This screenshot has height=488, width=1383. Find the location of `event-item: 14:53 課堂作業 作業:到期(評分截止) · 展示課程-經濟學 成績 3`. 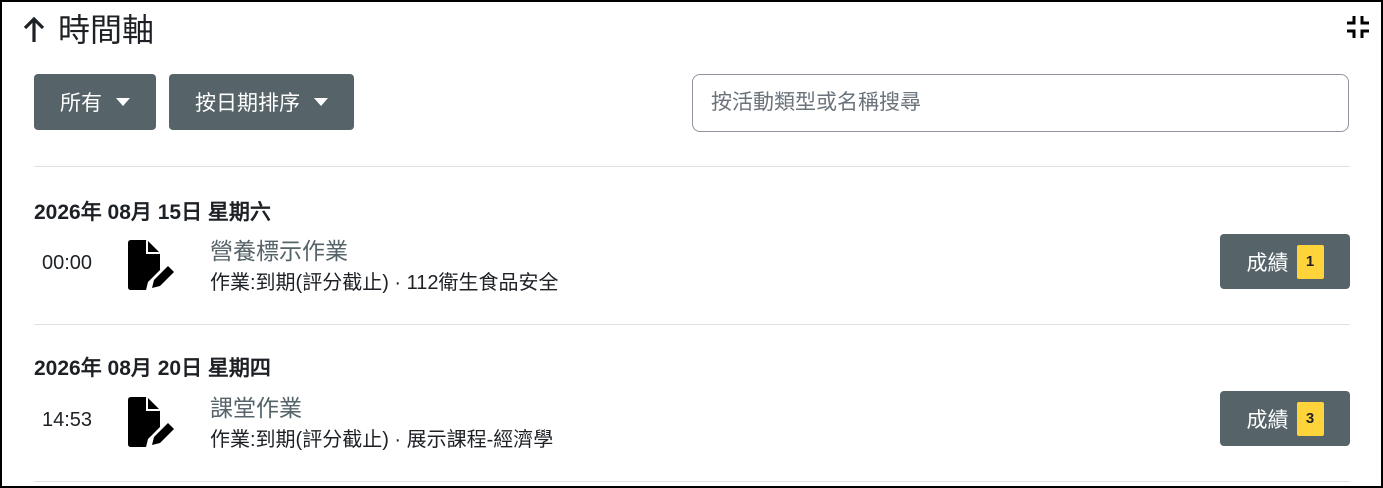

event-item: 14:53 課堂作業 作業:到期(評分截止) · 展示課程-經濟學 成績 3 is located at coordinates (692, 421).